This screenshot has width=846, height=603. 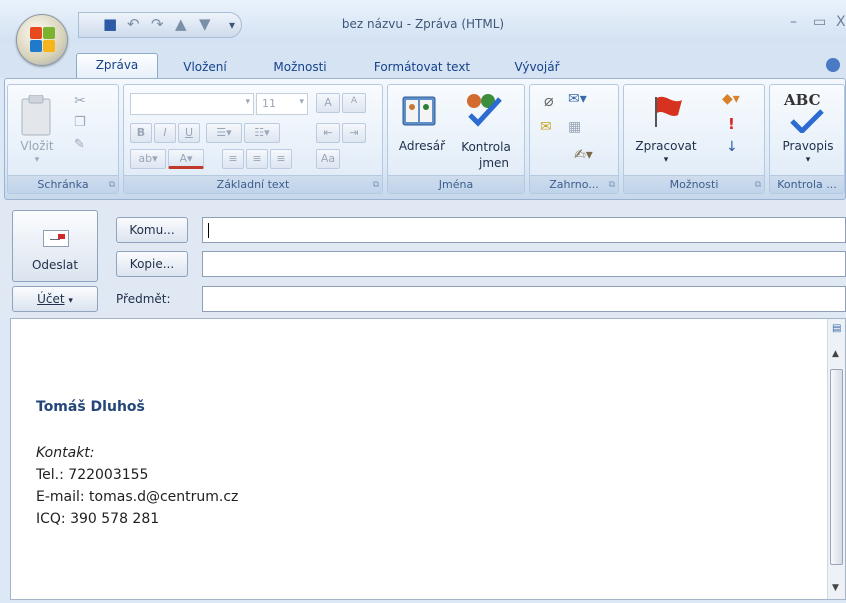 What do you see at coordinates (422, 146) in the screenshot?
I see `address-book-button: Adresář` at bounding box center [422, 146].